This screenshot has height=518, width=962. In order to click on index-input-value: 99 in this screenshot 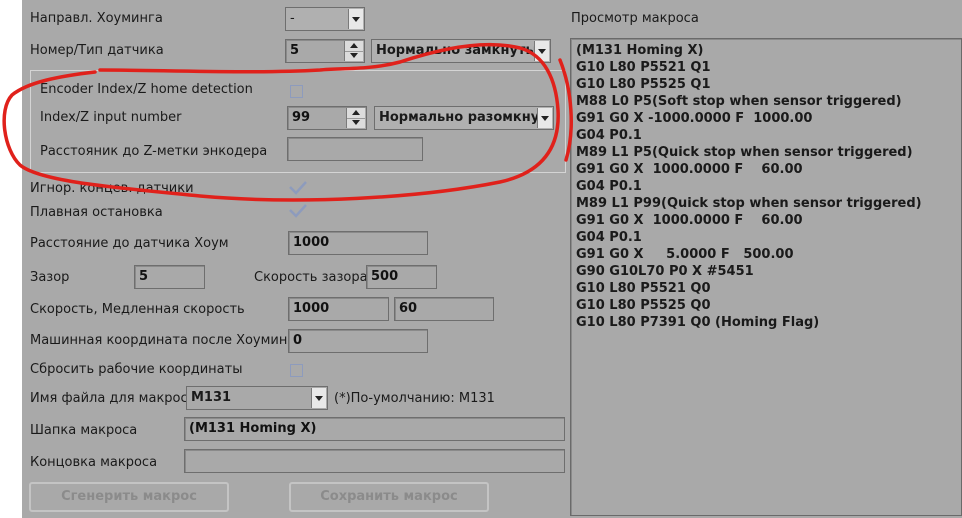, I will do `click(301, 117)`.